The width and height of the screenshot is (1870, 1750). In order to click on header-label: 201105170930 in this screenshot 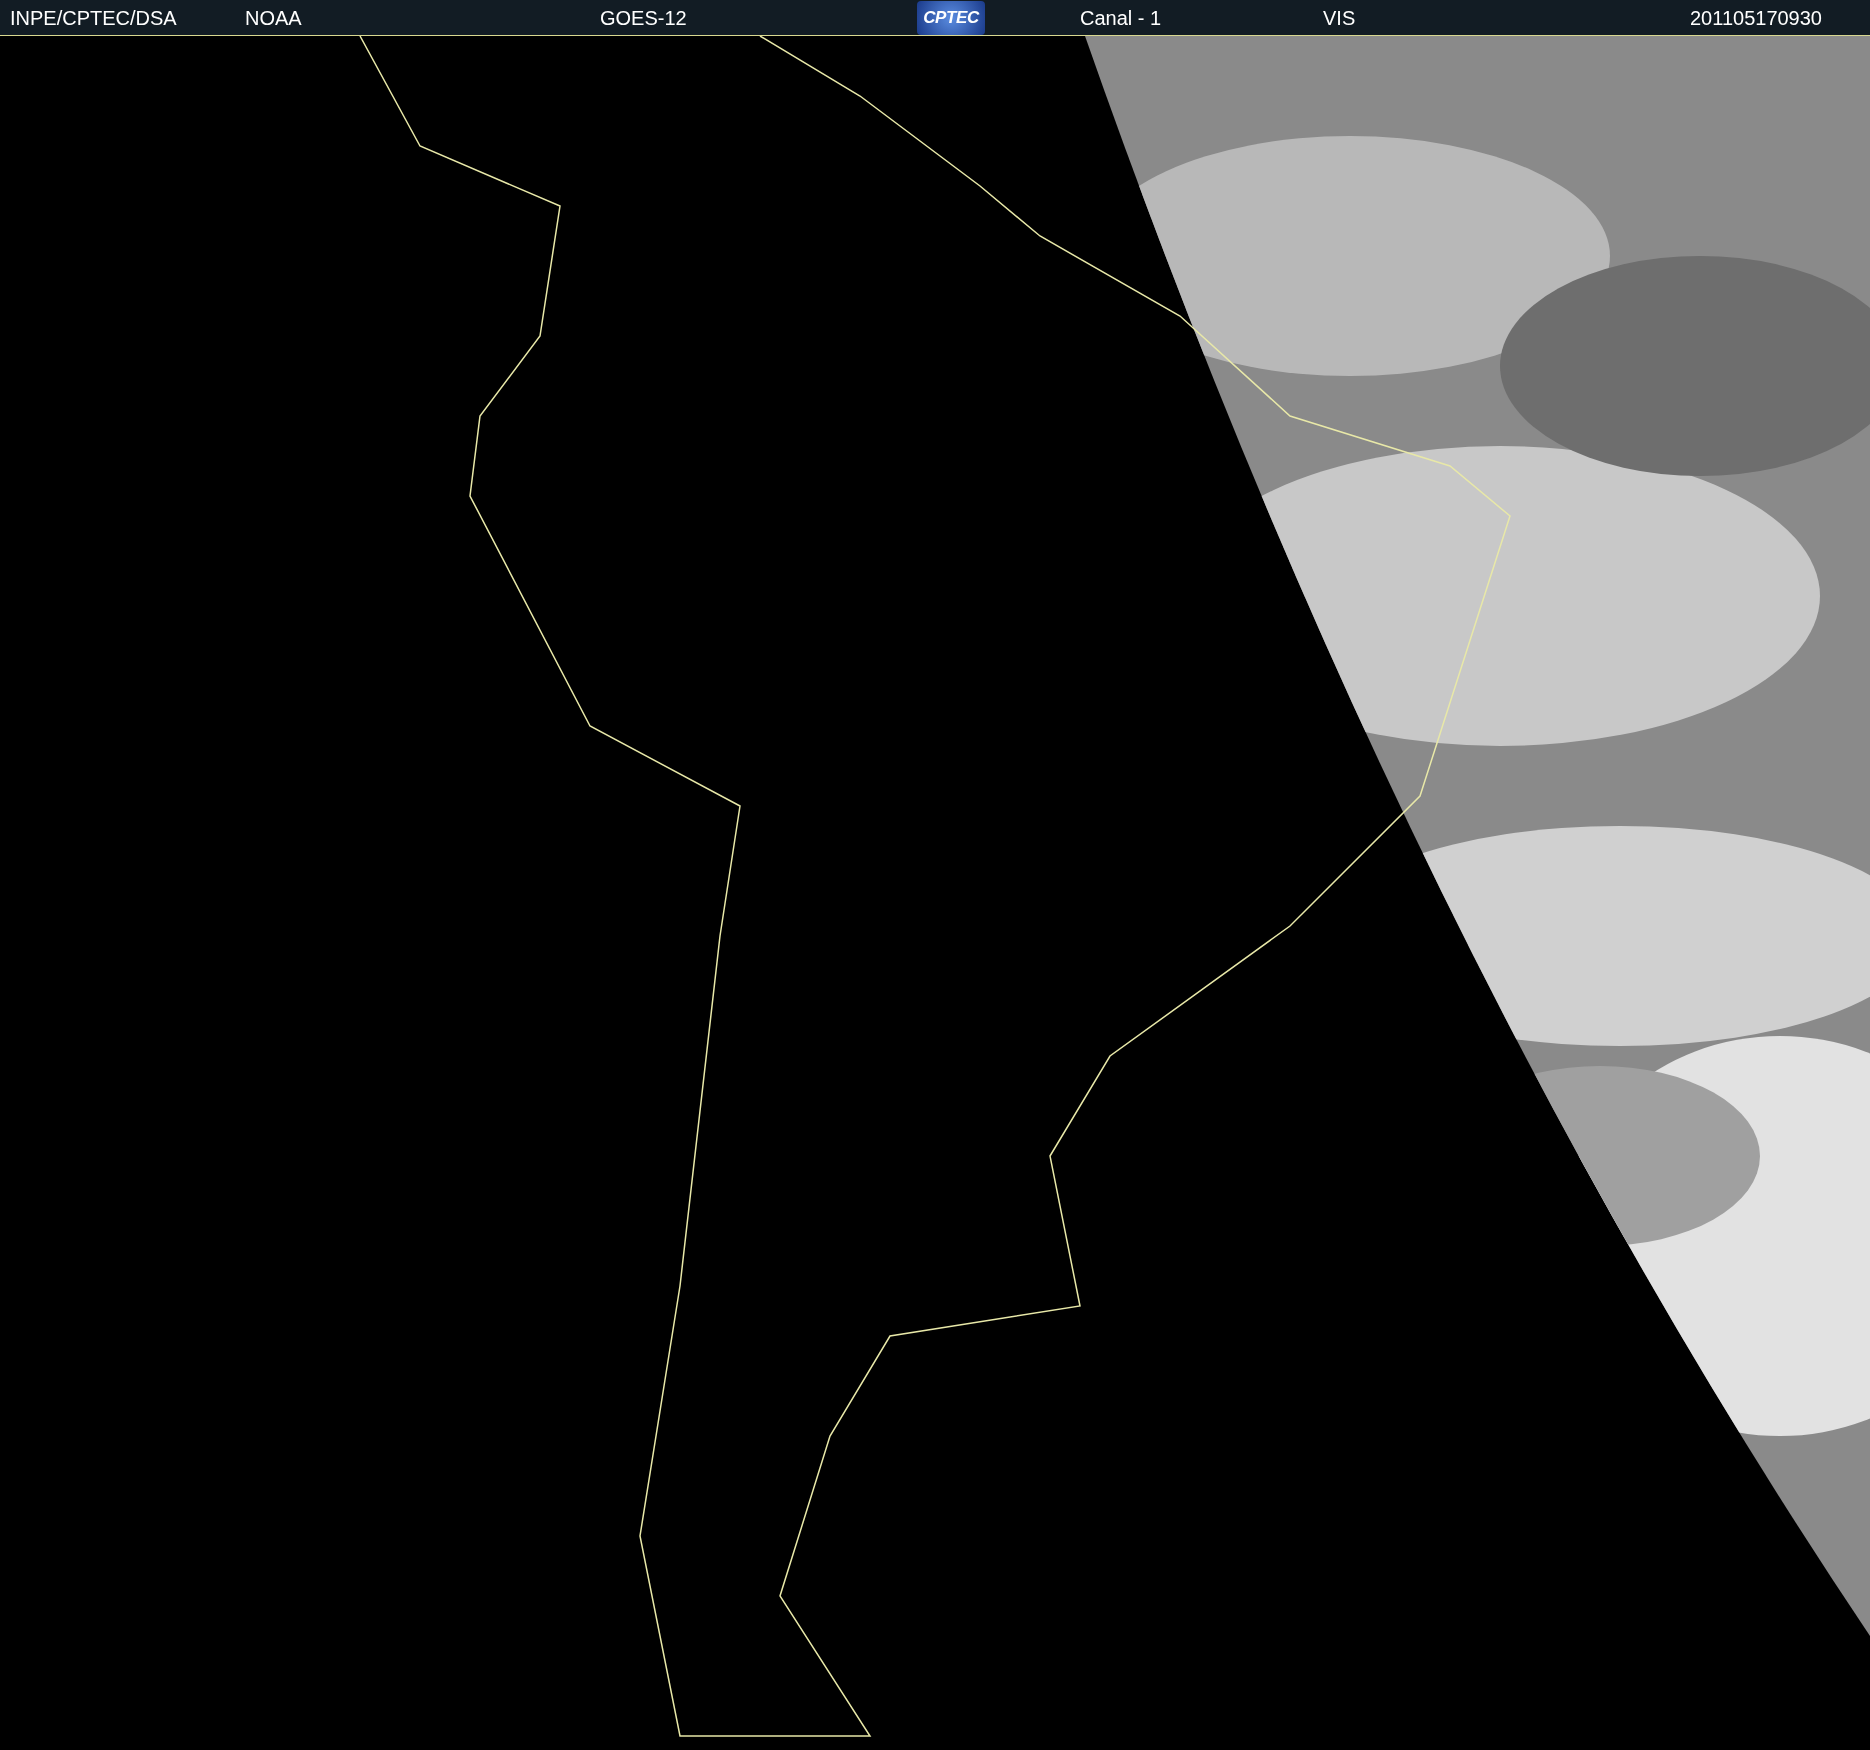, I will do `click(1756, 18)`.